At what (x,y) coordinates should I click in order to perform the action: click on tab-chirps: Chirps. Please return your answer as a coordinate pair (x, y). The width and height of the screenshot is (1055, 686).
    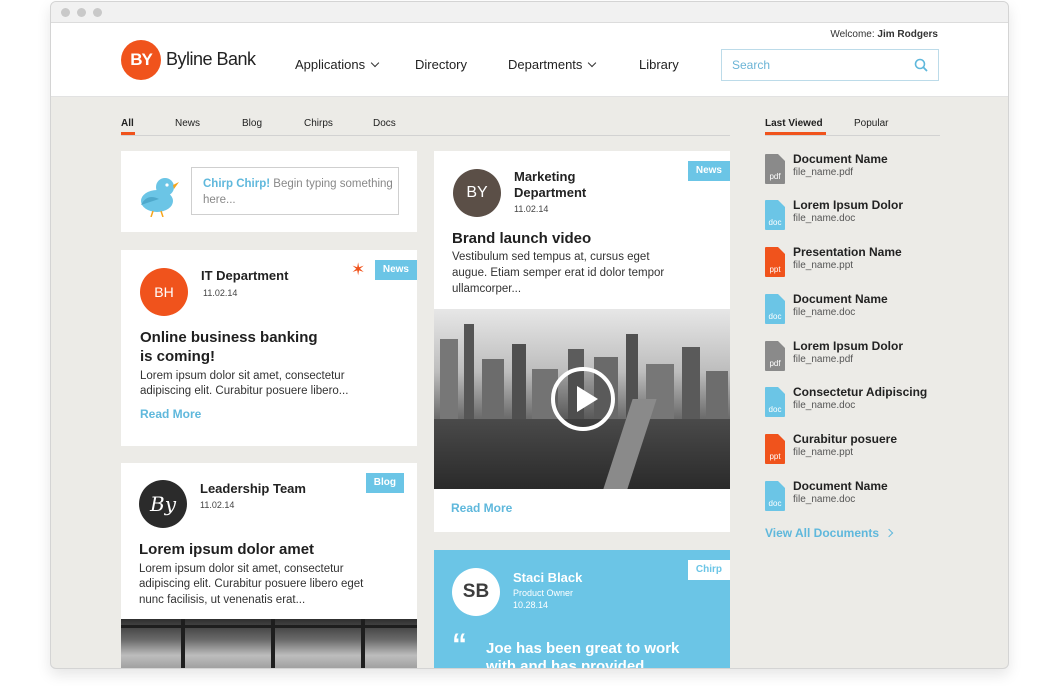
    Looking at the image, I should click on (318, 123).